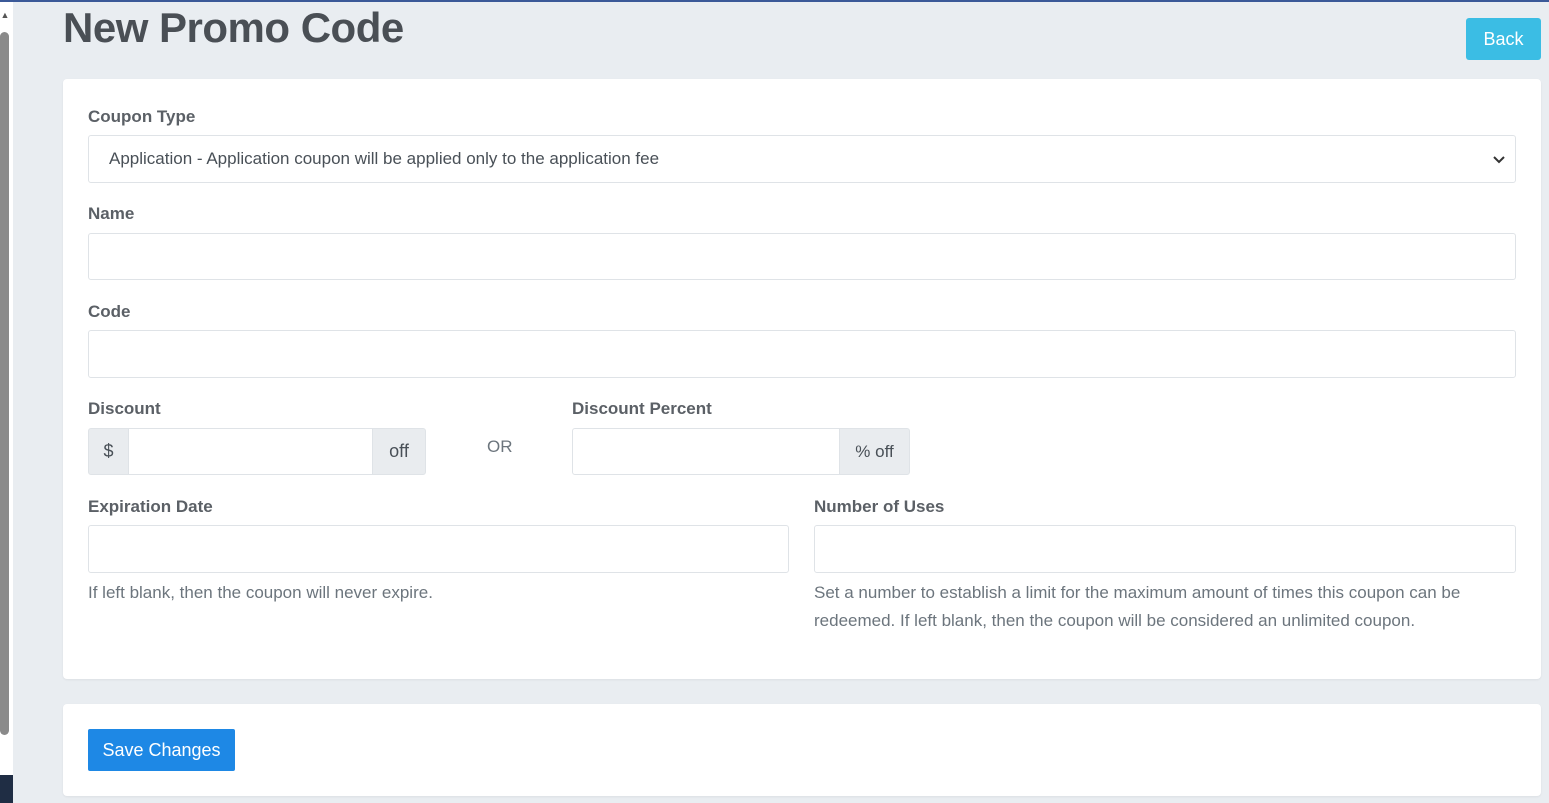 Image resolution: width=1549 pixels, height=803 pixels. What do you see at coordinates (802, 750) in the screenshot?
I see `actions-card` at bounding box center [802, 750].